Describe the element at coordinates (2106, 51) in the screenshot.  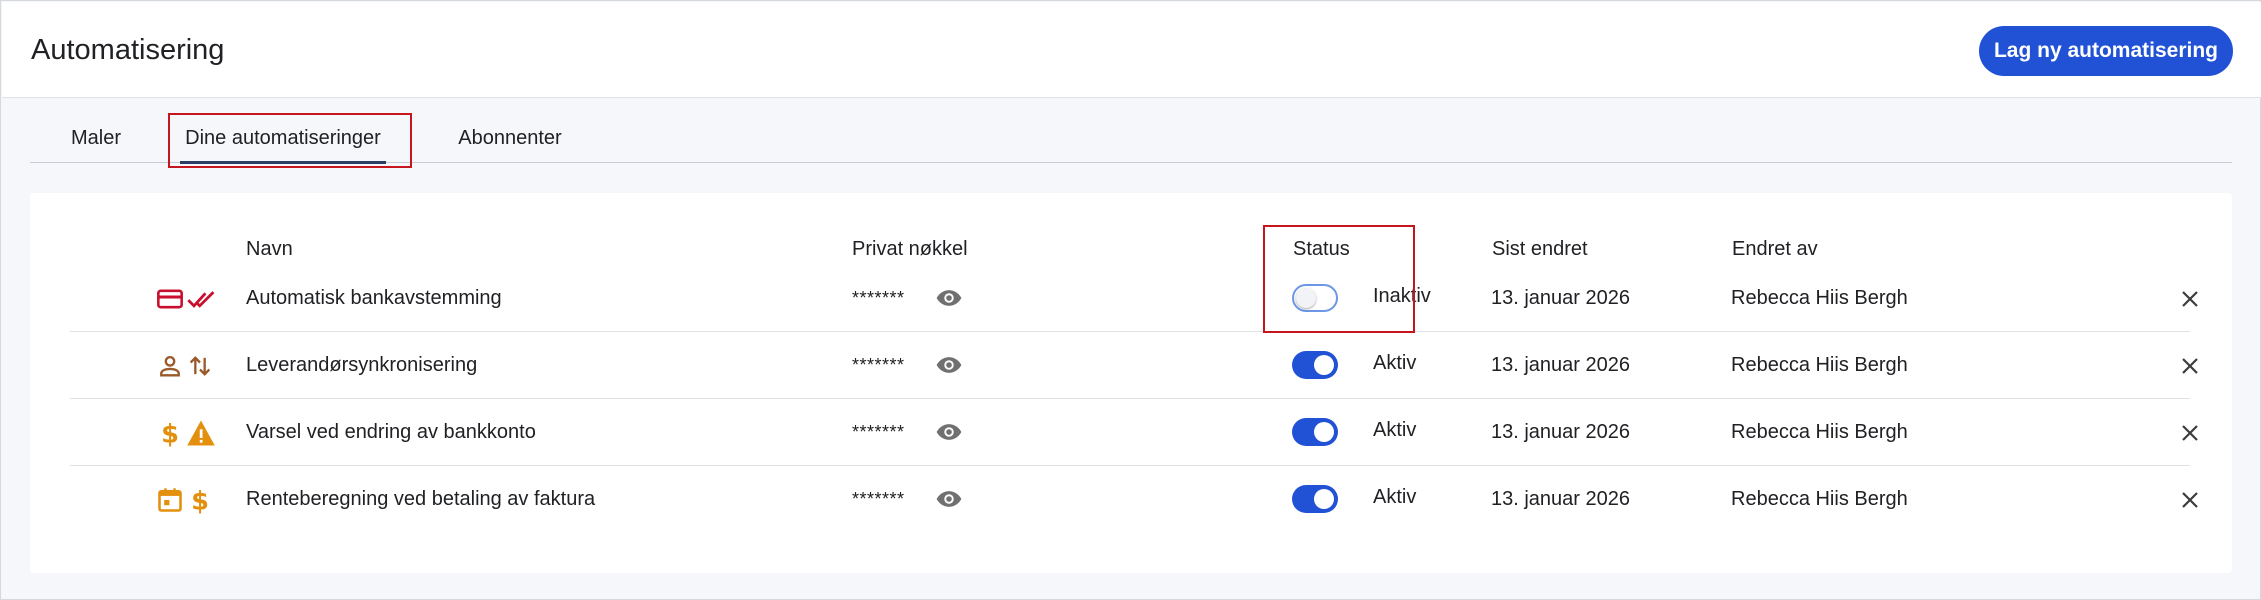
I see `create-automation-button: Lag ny automatisering` at that location.